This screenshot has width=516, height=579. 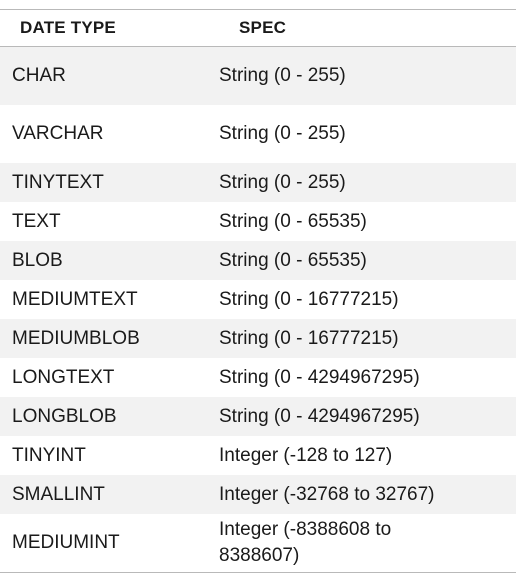 What do you see at coordinates (258, 572) in the screenshot?
I see `table-bottom-border` at bounding box center [258, 572].